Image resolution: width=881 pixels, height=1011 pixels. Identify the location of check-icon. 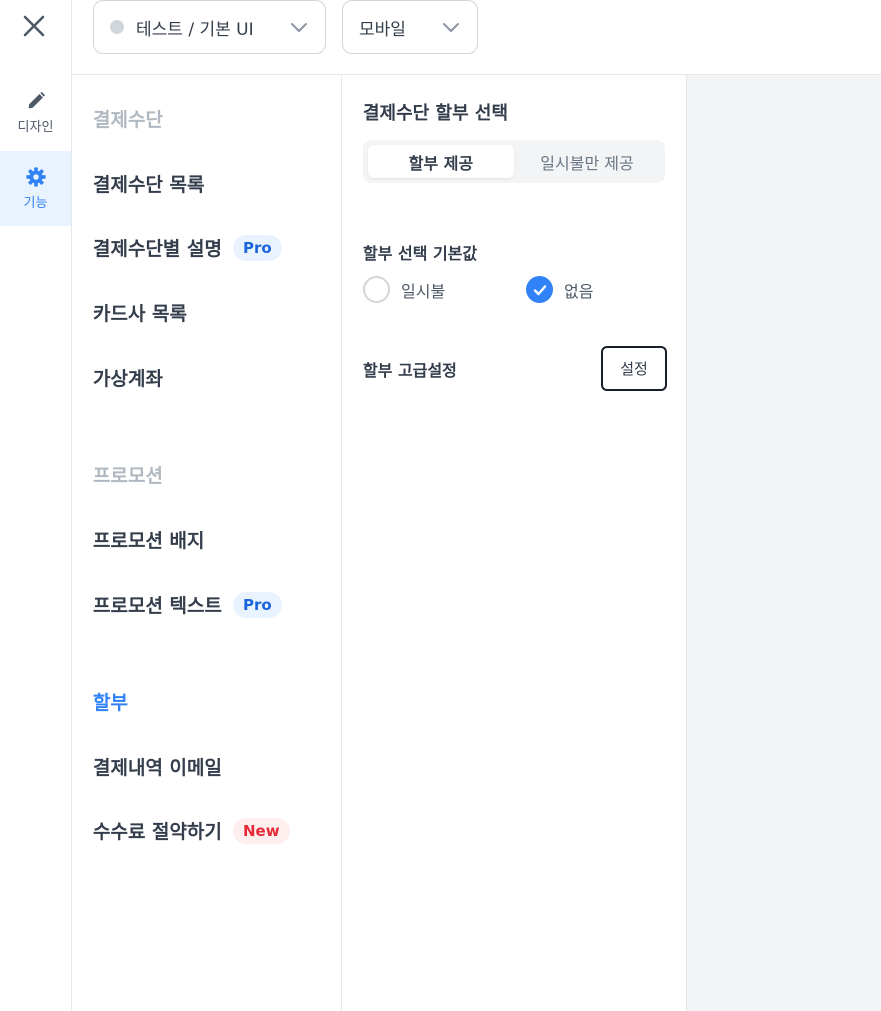
(539, 289).